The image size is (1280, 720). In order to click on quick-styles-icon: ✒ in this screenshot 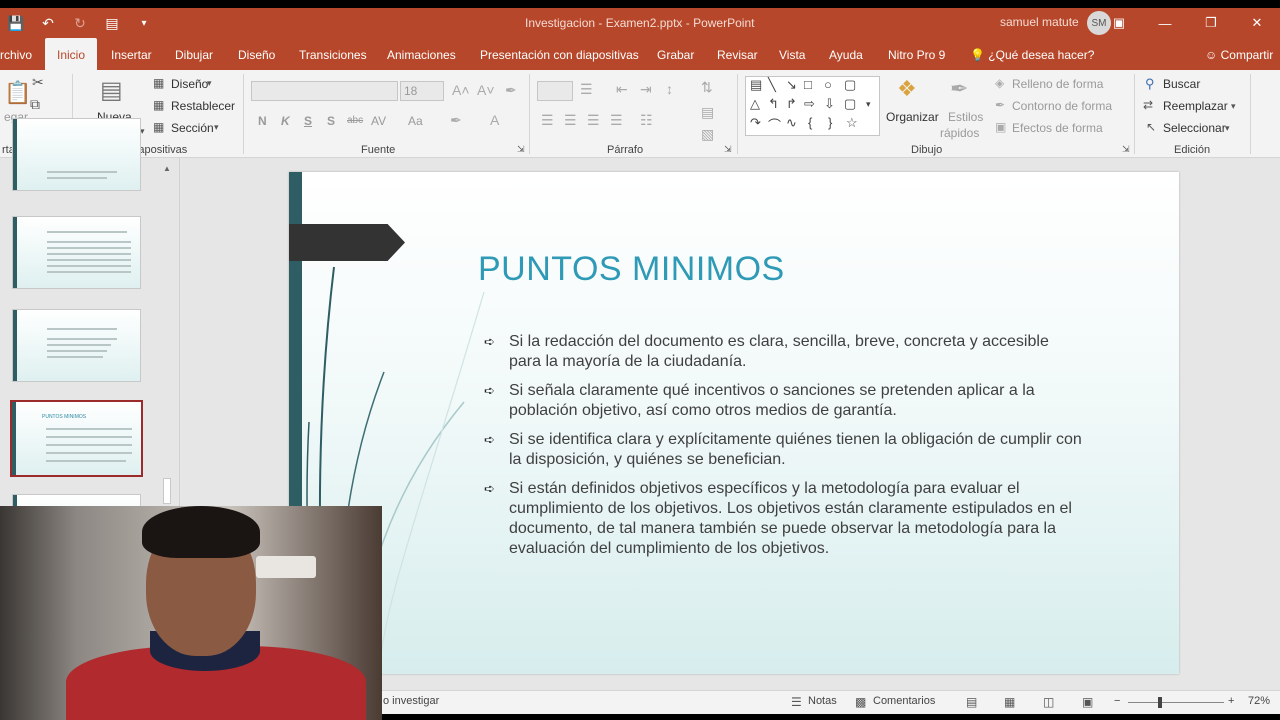, I will do `click(959, 89)`.